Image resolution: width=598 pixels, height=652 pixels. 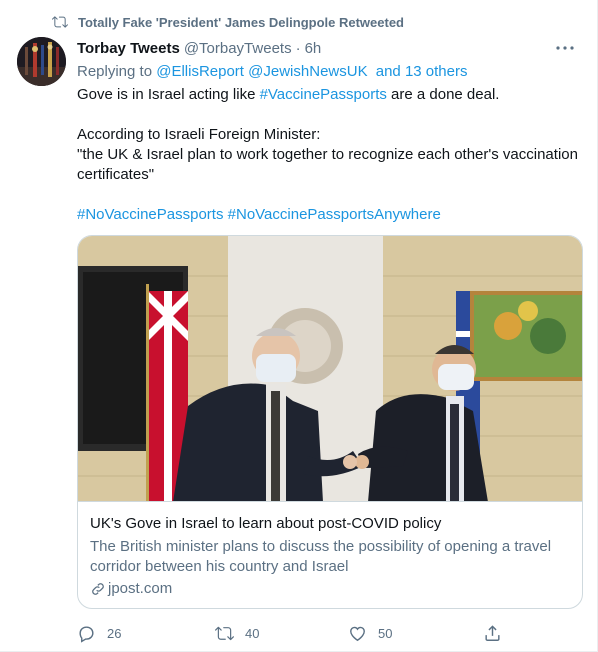 What do you see at coordinates (313, 48) in the screenshot?
I see `timestamp: 6h` at bounding box center [313, 48].